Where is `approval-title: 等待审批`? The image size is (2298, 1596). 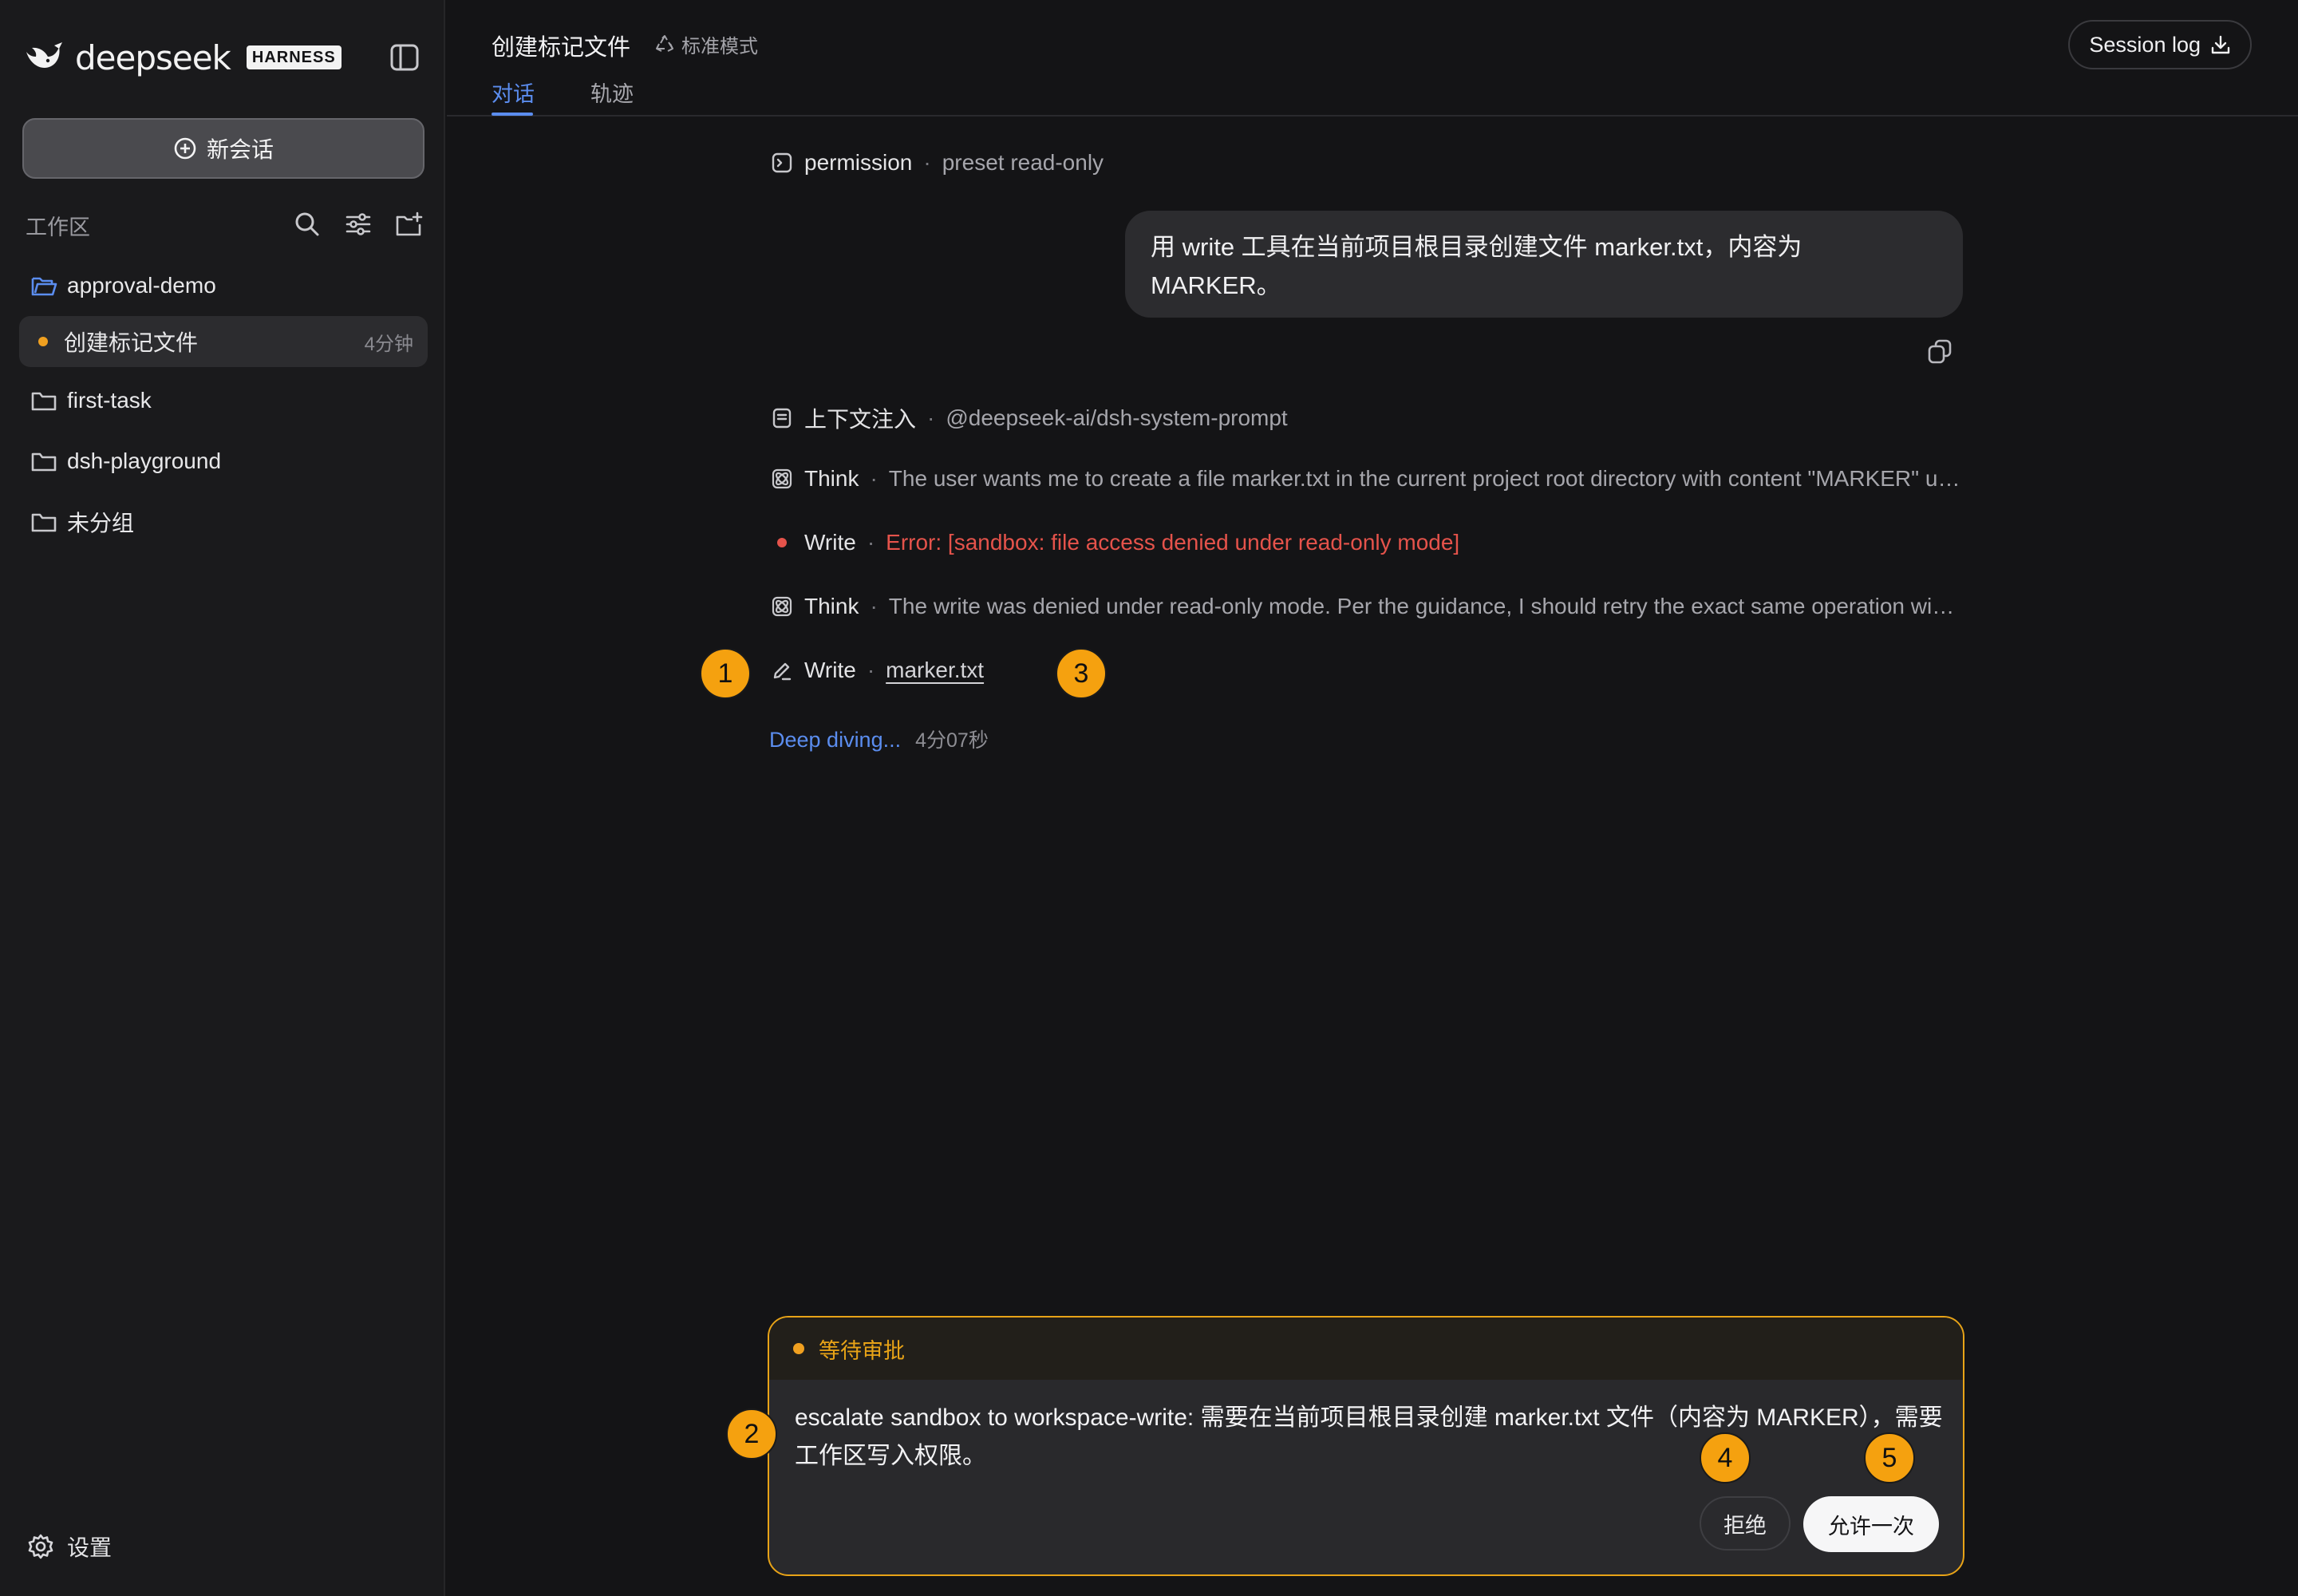
approval-title: 等待审批 is located at coordinates (862, 1350).